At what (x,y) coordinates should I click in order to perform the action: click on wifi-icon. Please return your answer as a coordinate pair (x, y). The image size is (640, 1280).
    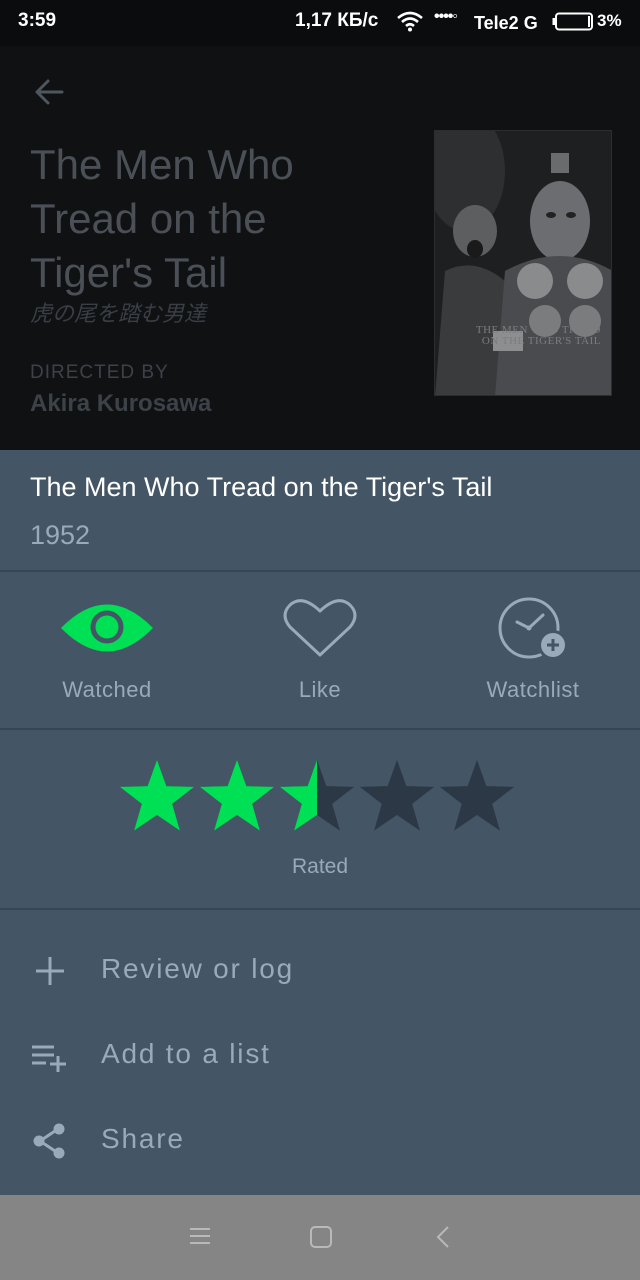
    Looking at the image, I should click on (410, 21).